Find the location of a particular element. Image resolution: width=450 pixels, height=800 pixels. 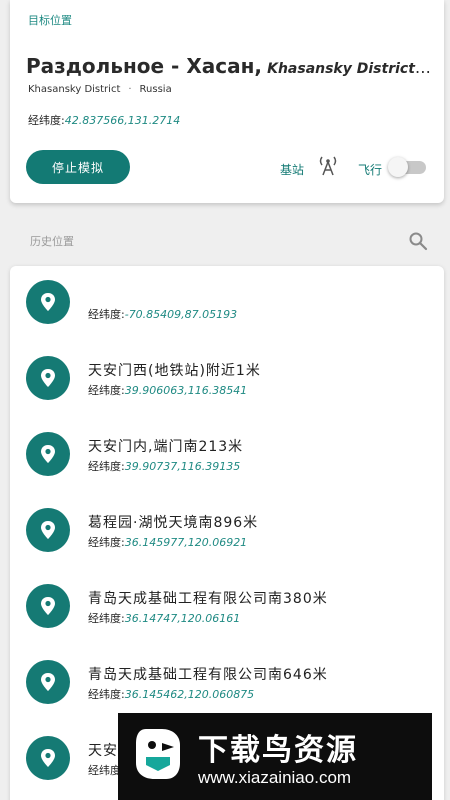

history-item: 天安门西(地铁站)附近1米 经纬度:39.906063,116.38541 is located at coordinates (227, 394).